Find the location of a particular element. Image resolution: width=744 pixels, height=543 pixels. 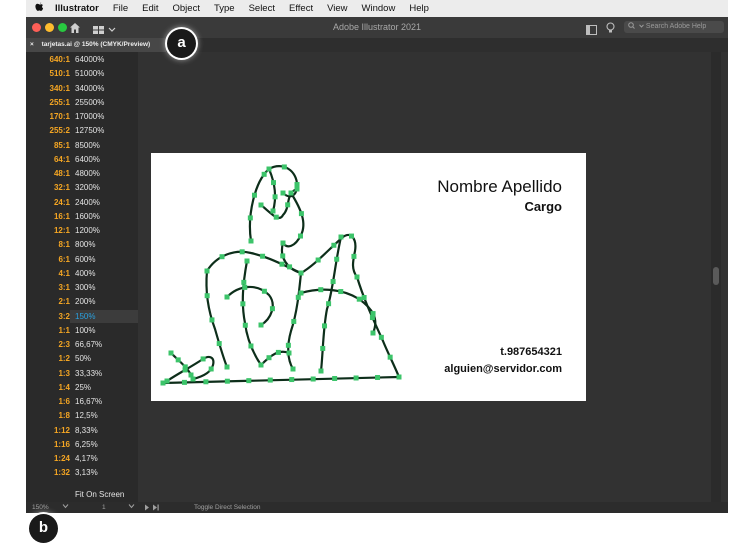

artboard-number-field: 1 is located at coordinates (104, 507).